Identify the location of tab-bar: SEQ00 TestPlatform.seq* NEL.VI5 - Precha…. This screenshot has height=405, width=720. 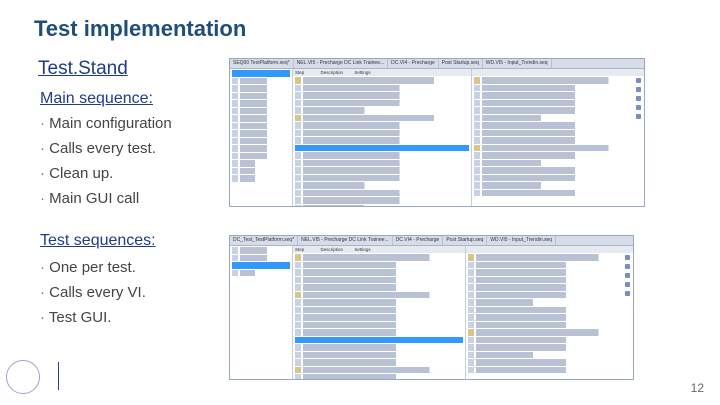
(437, 64).